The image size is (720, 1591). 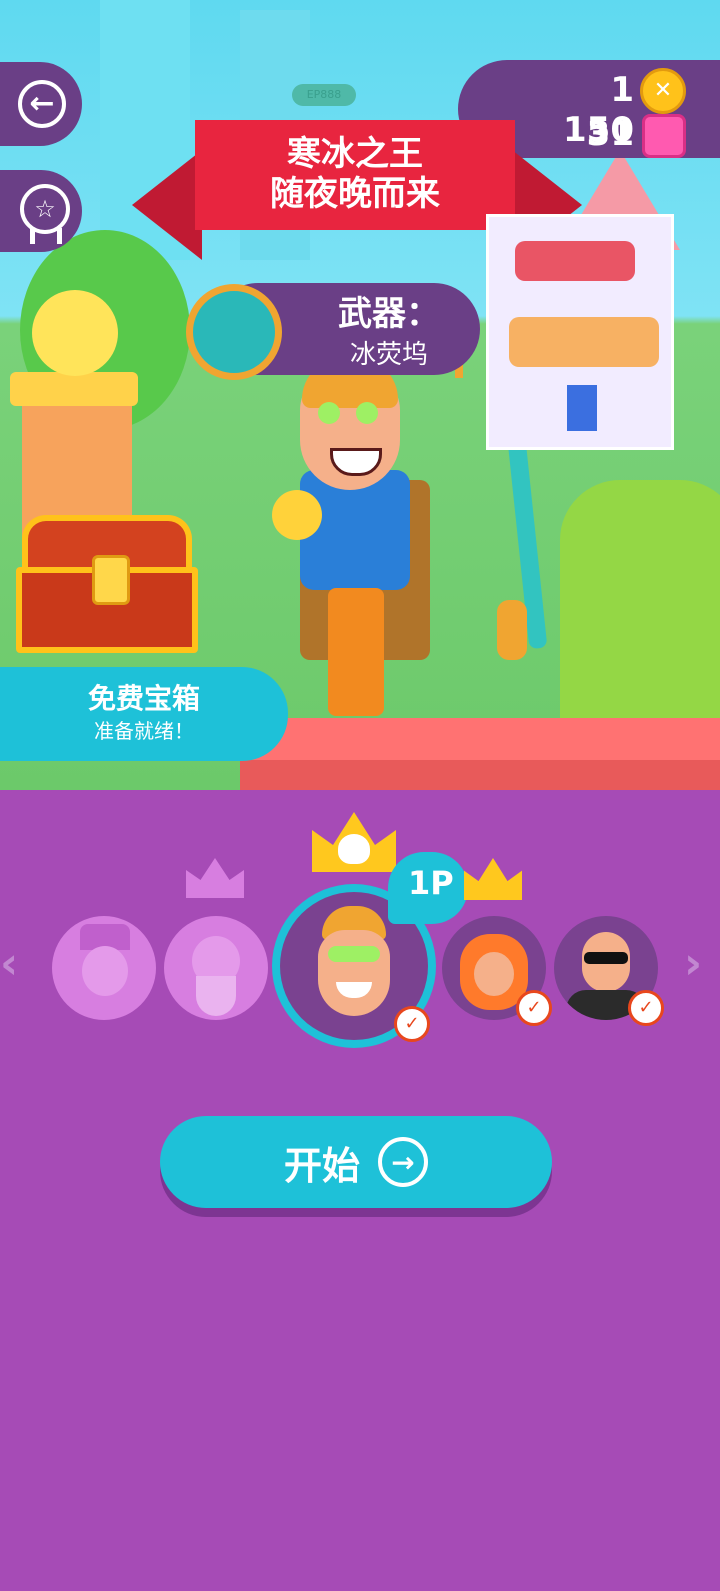 I want to click on achievements-button: ☆, so click(x=41, y=211).